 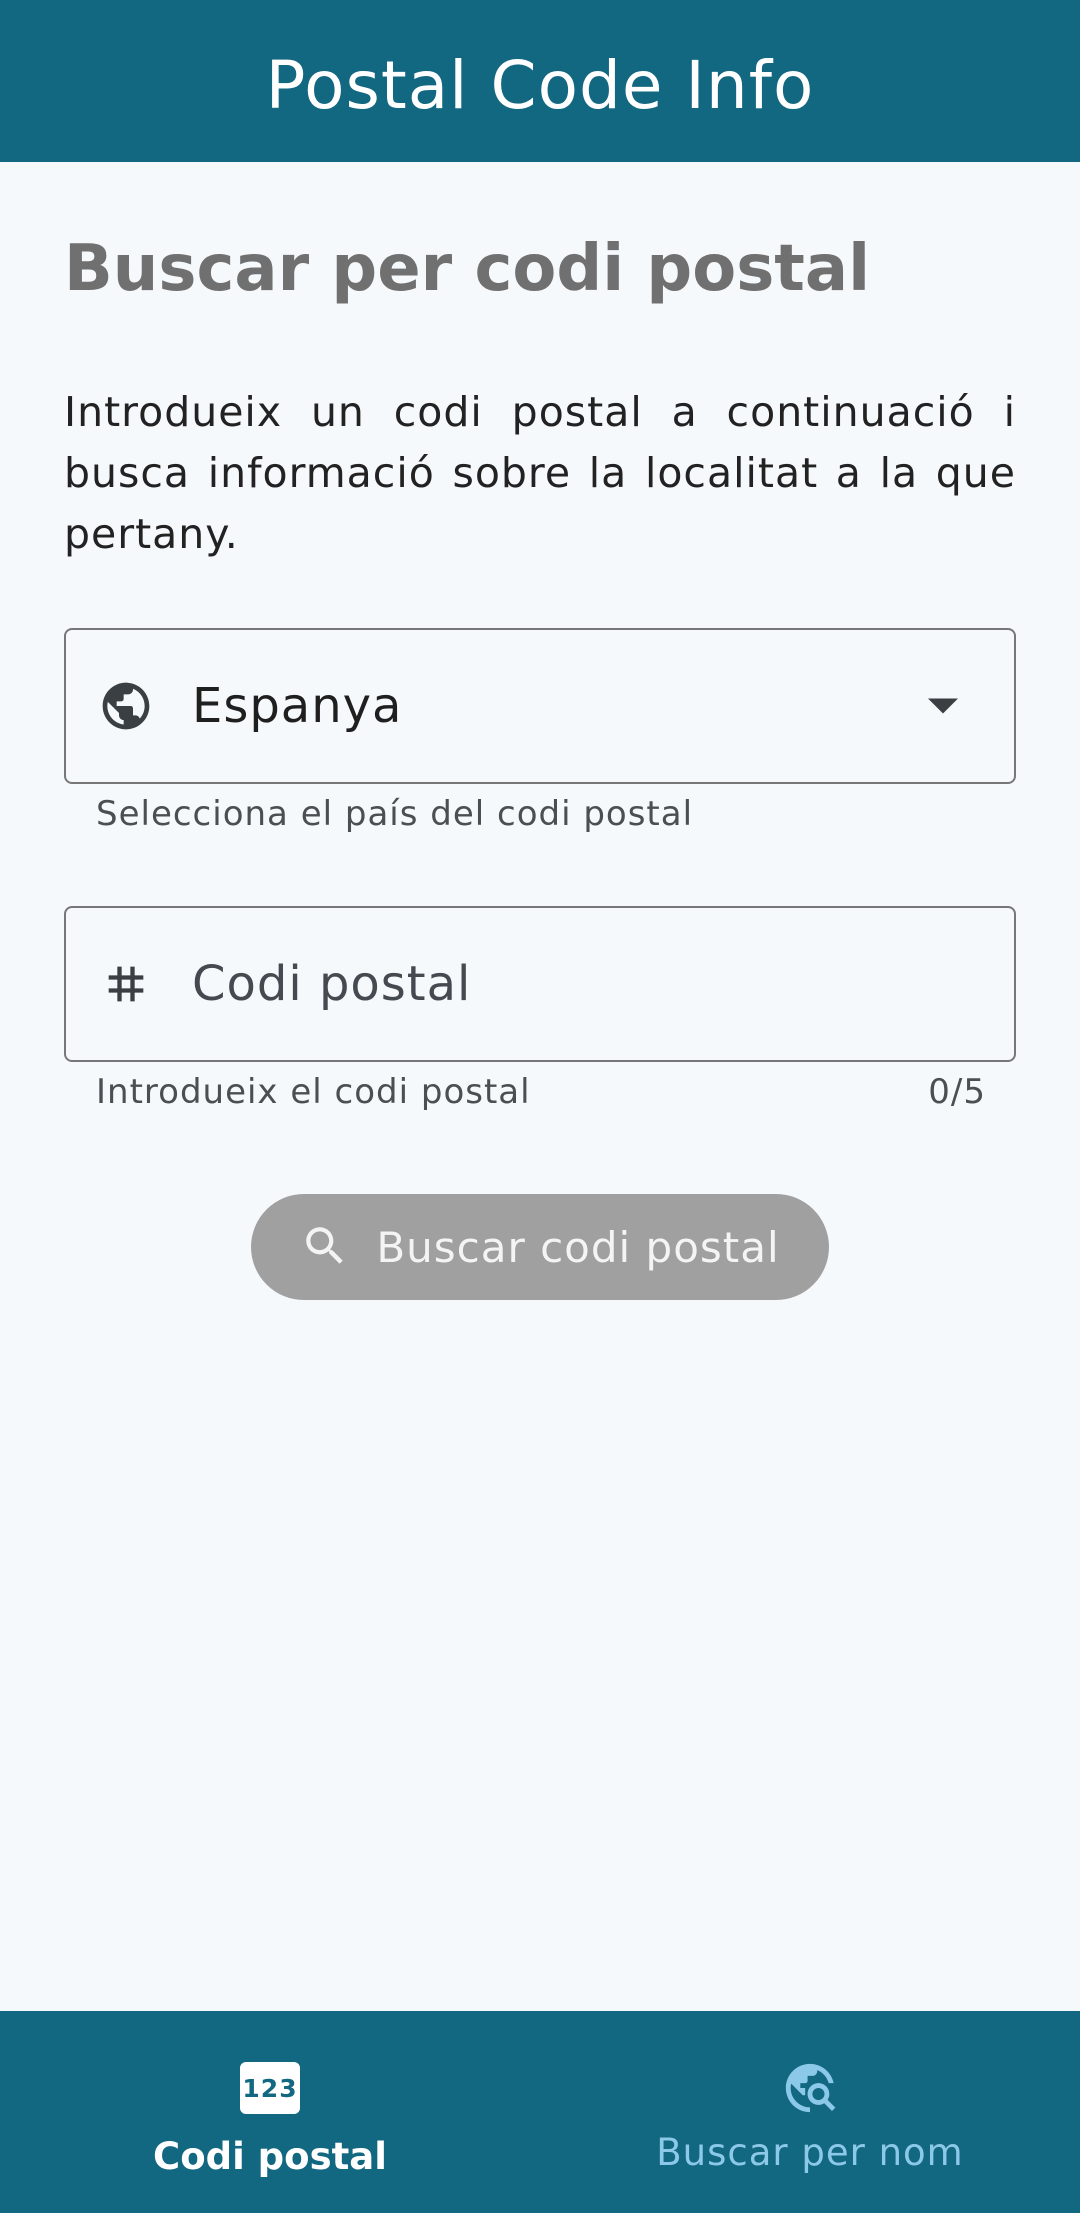 I want to click on search-postal-code-button: Buscar codi postal, so click(x=540, y=1247).